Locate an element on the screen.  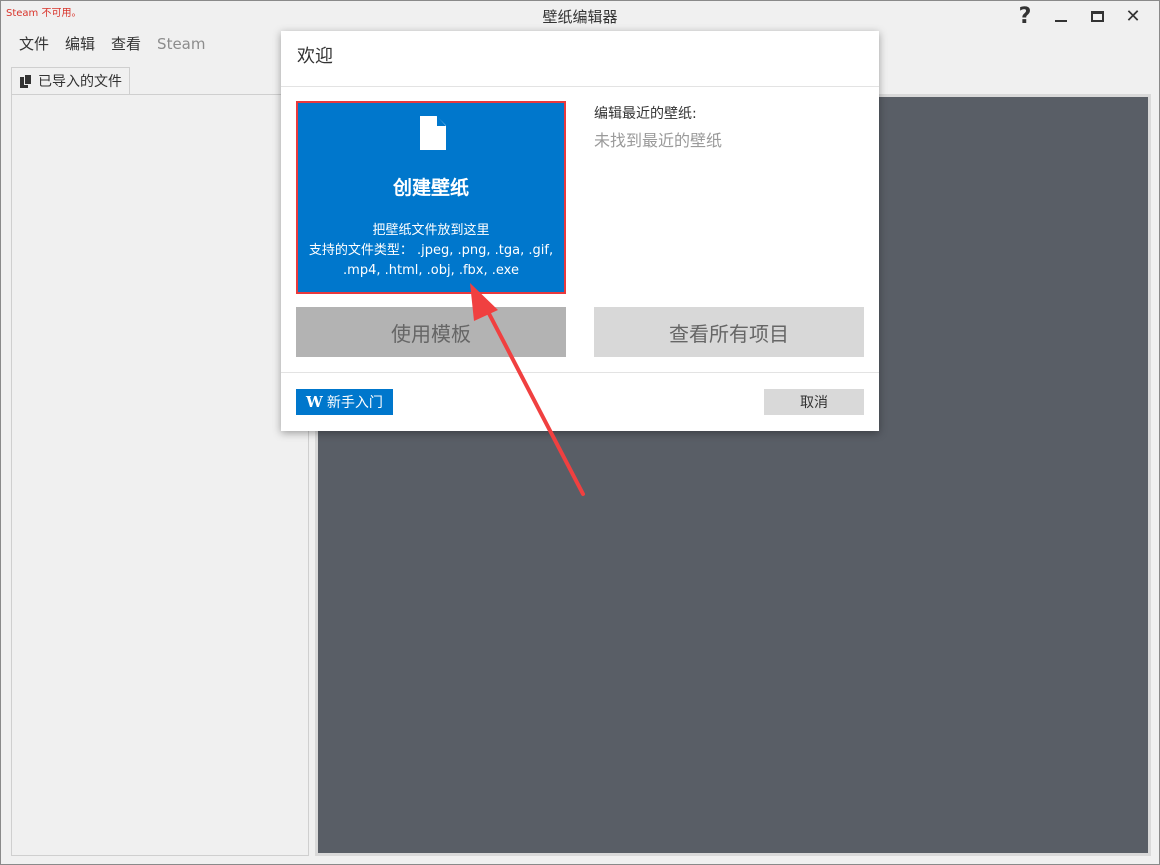
supported-types-line2: .mp4, .html, .obj, .fbx, .exe is located at coordinates (431, 270).